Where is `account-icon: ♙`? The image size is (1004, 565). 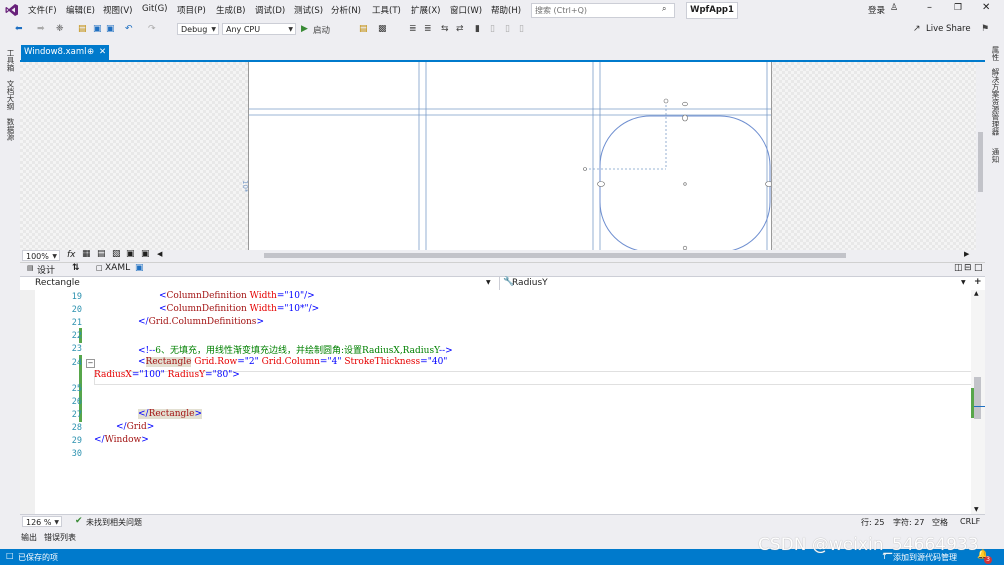
account-icon: ♙ is located at coordinates (894, 8).